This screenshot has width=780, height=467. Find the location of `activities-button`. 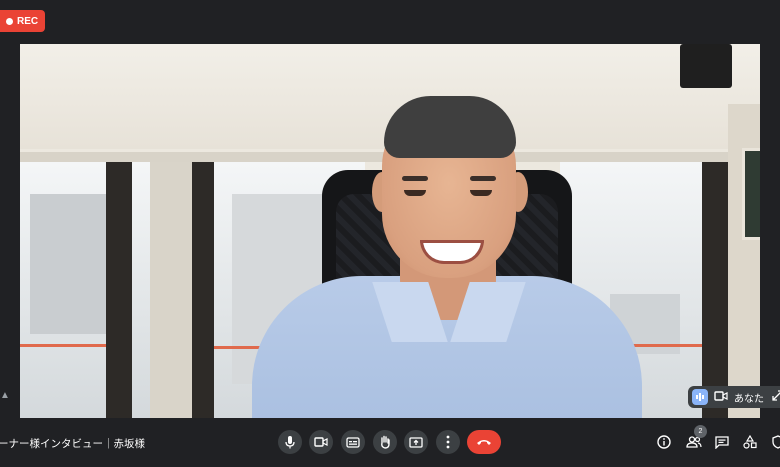

activities-button is located at coordinates (750, 442).